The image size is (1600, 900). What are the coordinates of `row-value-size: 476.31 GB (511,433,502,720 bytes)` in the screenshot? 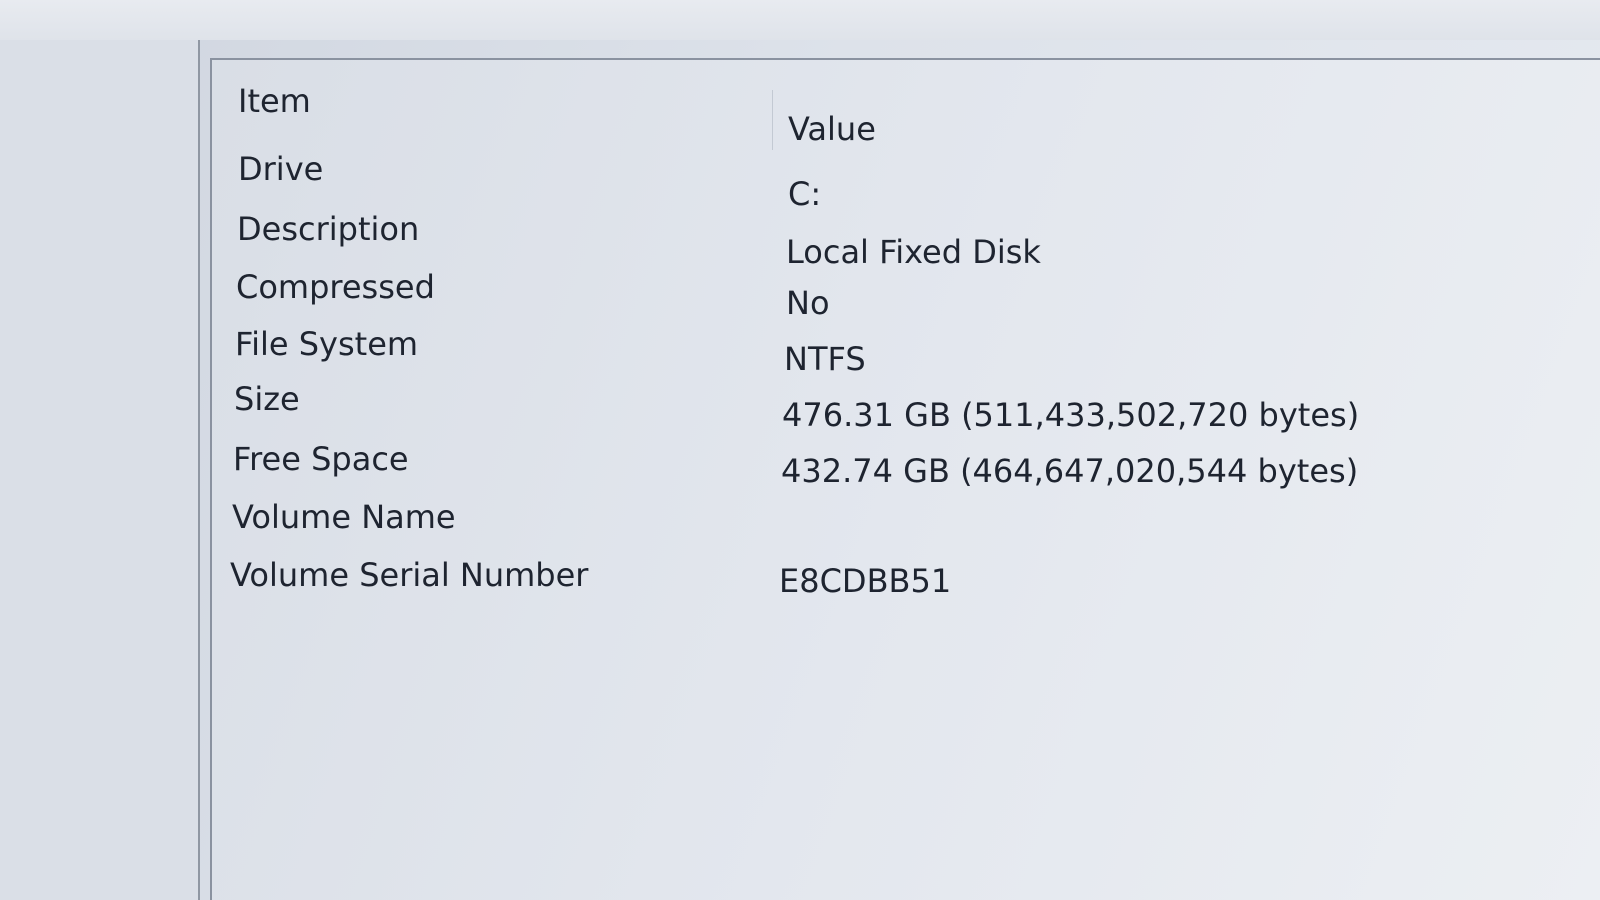 It's located at (1070, 415).